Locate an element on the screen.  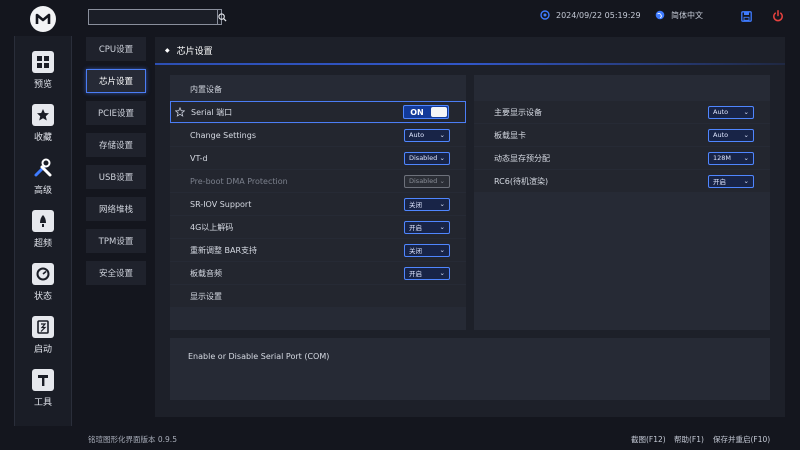
language-selector: 简体中文 is located at coordinates (679, 15).